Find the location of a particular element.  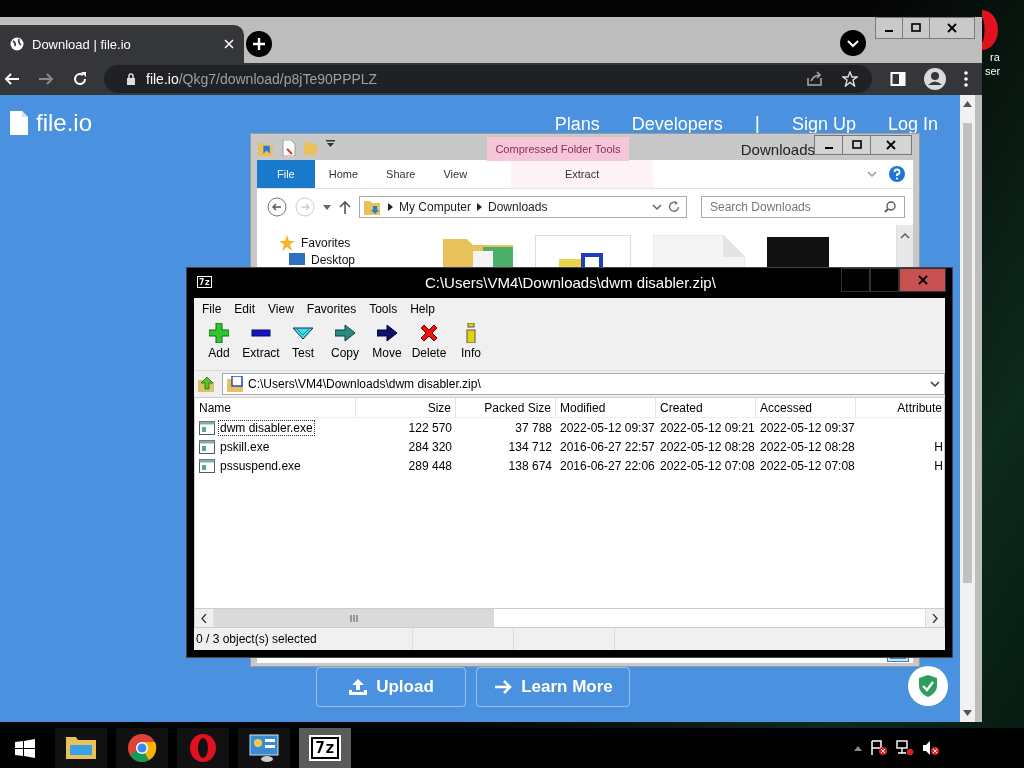

column-header: Accessed is located at coordinates (806, 407).